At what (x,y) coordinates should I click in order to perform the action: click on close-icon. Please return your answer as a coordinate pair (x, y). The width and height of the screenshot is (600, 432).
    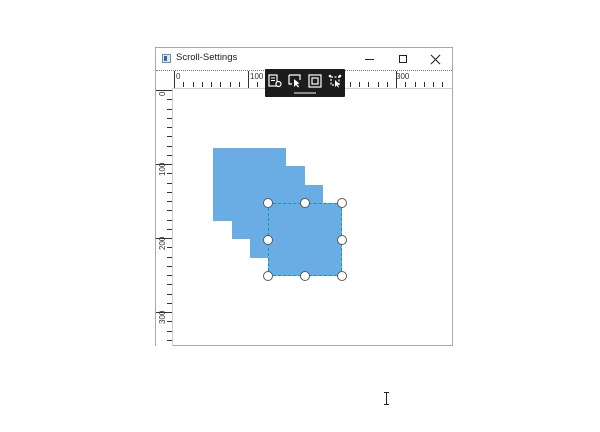
    Looking at the image, I should click on (436, 59).